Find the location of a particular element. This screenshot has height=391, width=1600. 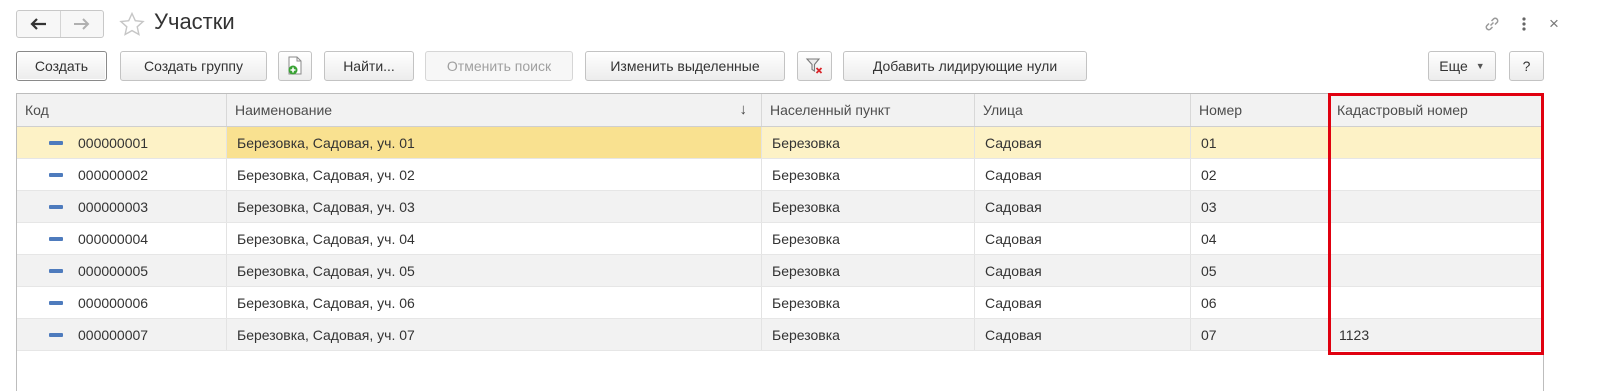

cell-code: 000000004 is located at coordinates (122, 238).